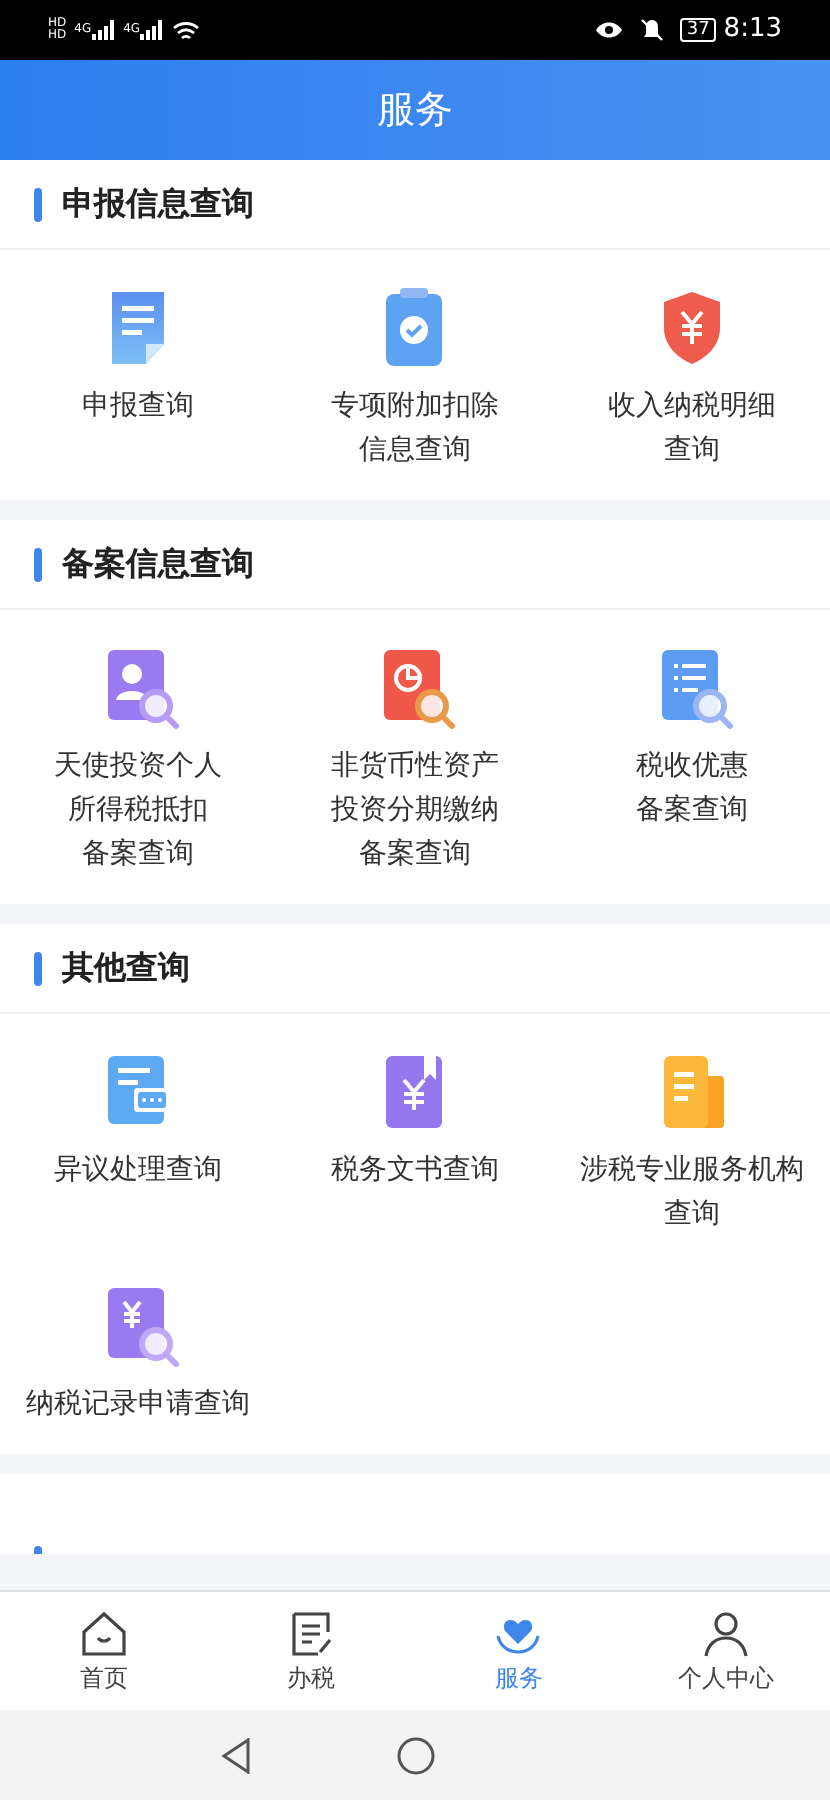 The image size is (830, 1800). I want to click on service-item: 纳税记录申请查询, so click(138, 1343).